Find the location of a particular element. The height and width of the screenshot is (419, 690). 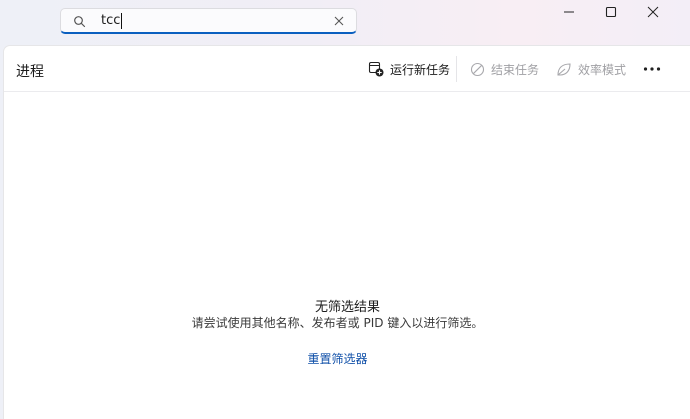

maximize-icon is located at coordinates (611, 12).